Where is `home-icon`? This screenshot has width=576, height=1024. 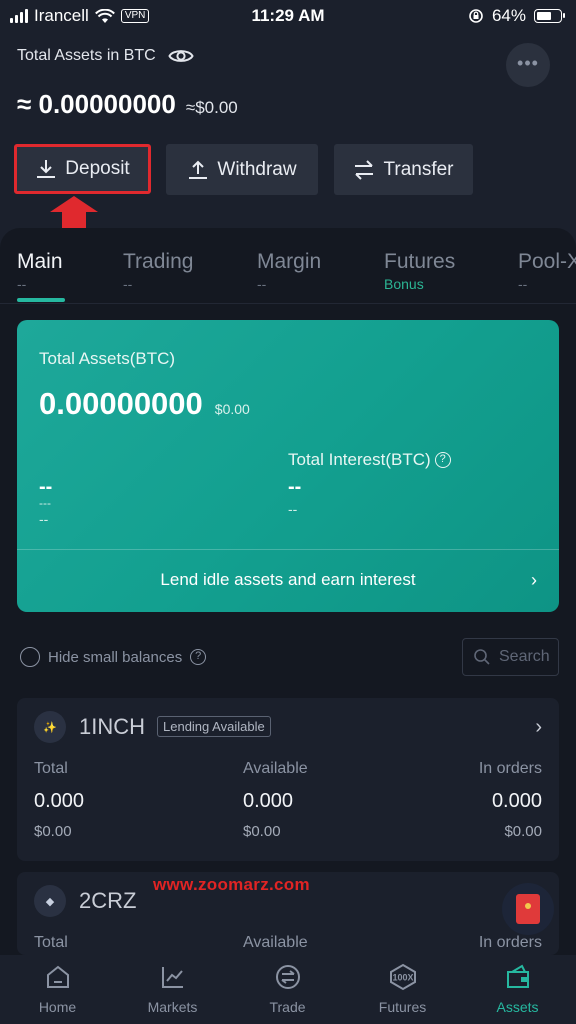
home-icon is located at coordinates (57, 976).